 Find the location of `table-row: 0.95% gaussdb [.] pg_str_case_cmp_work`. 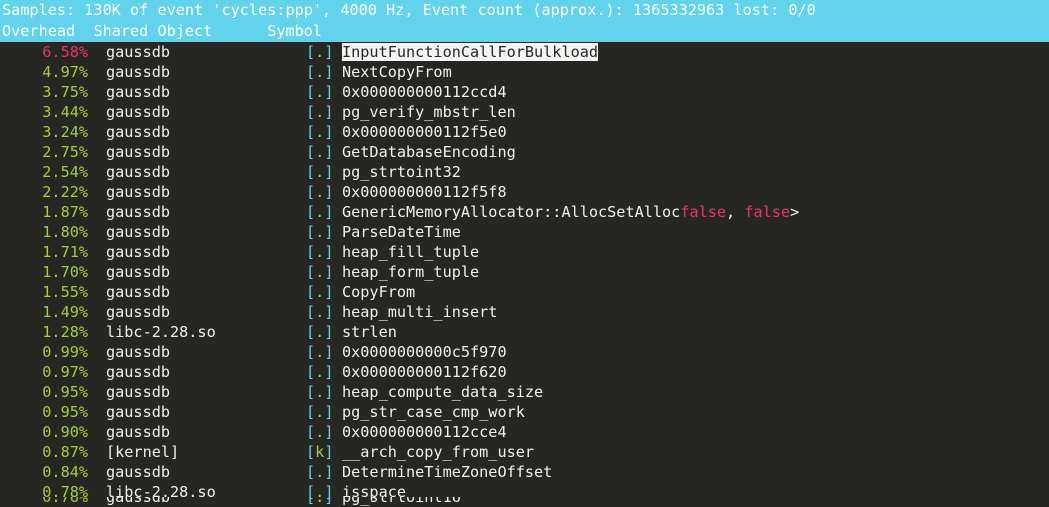

table-row: 0.95% gaussdb [.] pg_str_case_cmp_work is located at coordinates (524, 412).